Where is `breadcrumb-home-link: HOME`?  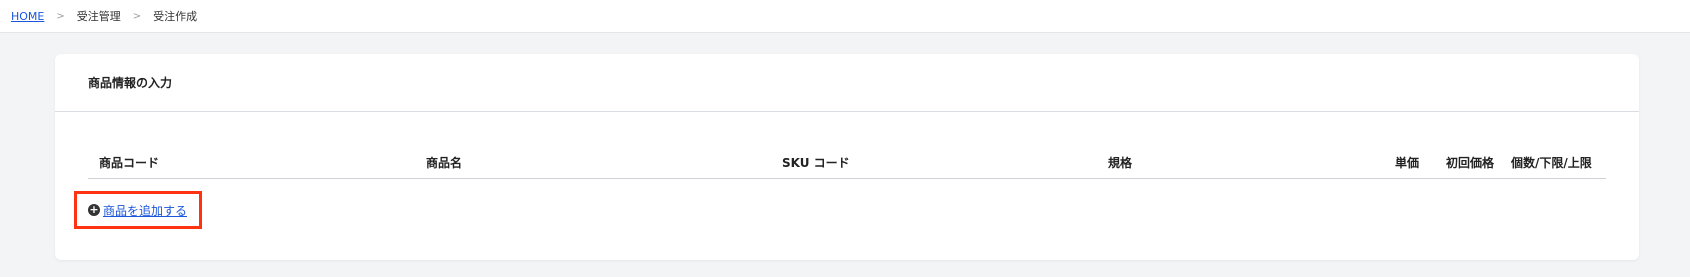
breadcrumb-home-link: HOME is located at coordinates (27, 16).